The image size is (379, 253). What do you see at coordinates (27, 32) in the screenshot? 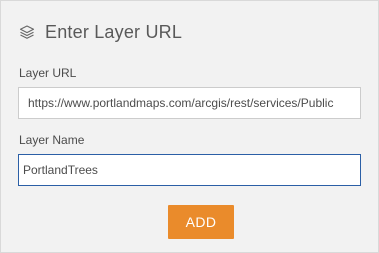
I see `layers-icon` at bounding box center [27, 32].